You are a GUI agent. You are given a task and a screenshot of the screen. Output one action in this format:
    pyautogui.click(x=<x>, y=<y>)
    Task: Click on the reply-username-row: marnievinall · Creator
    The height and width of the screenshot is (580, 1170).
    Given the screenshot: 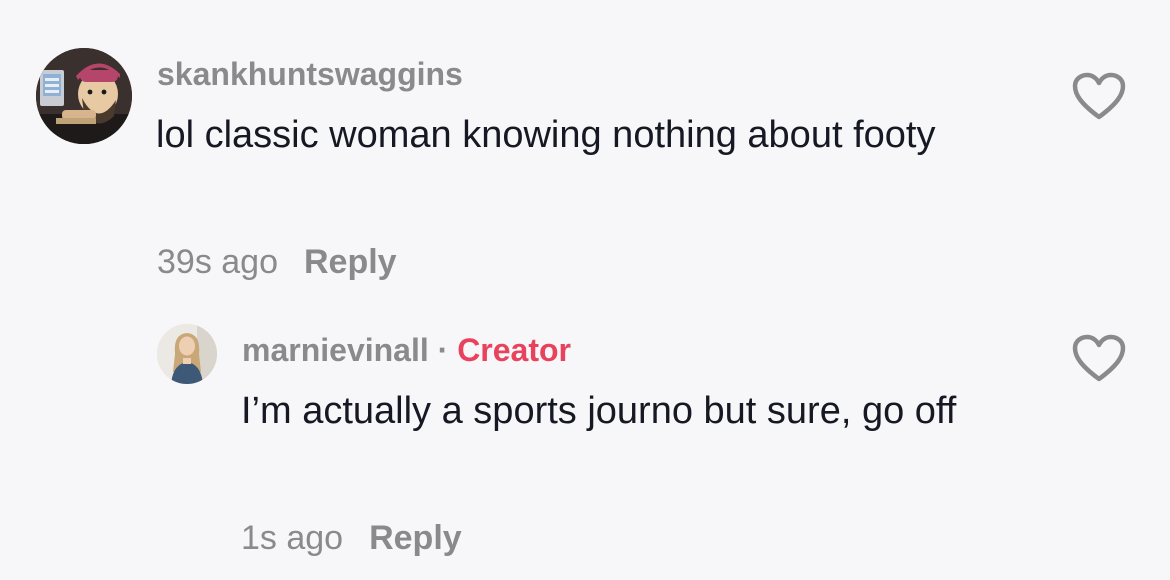 What is the action you would take?
    pyautogui.click(x=406, y=350)
    